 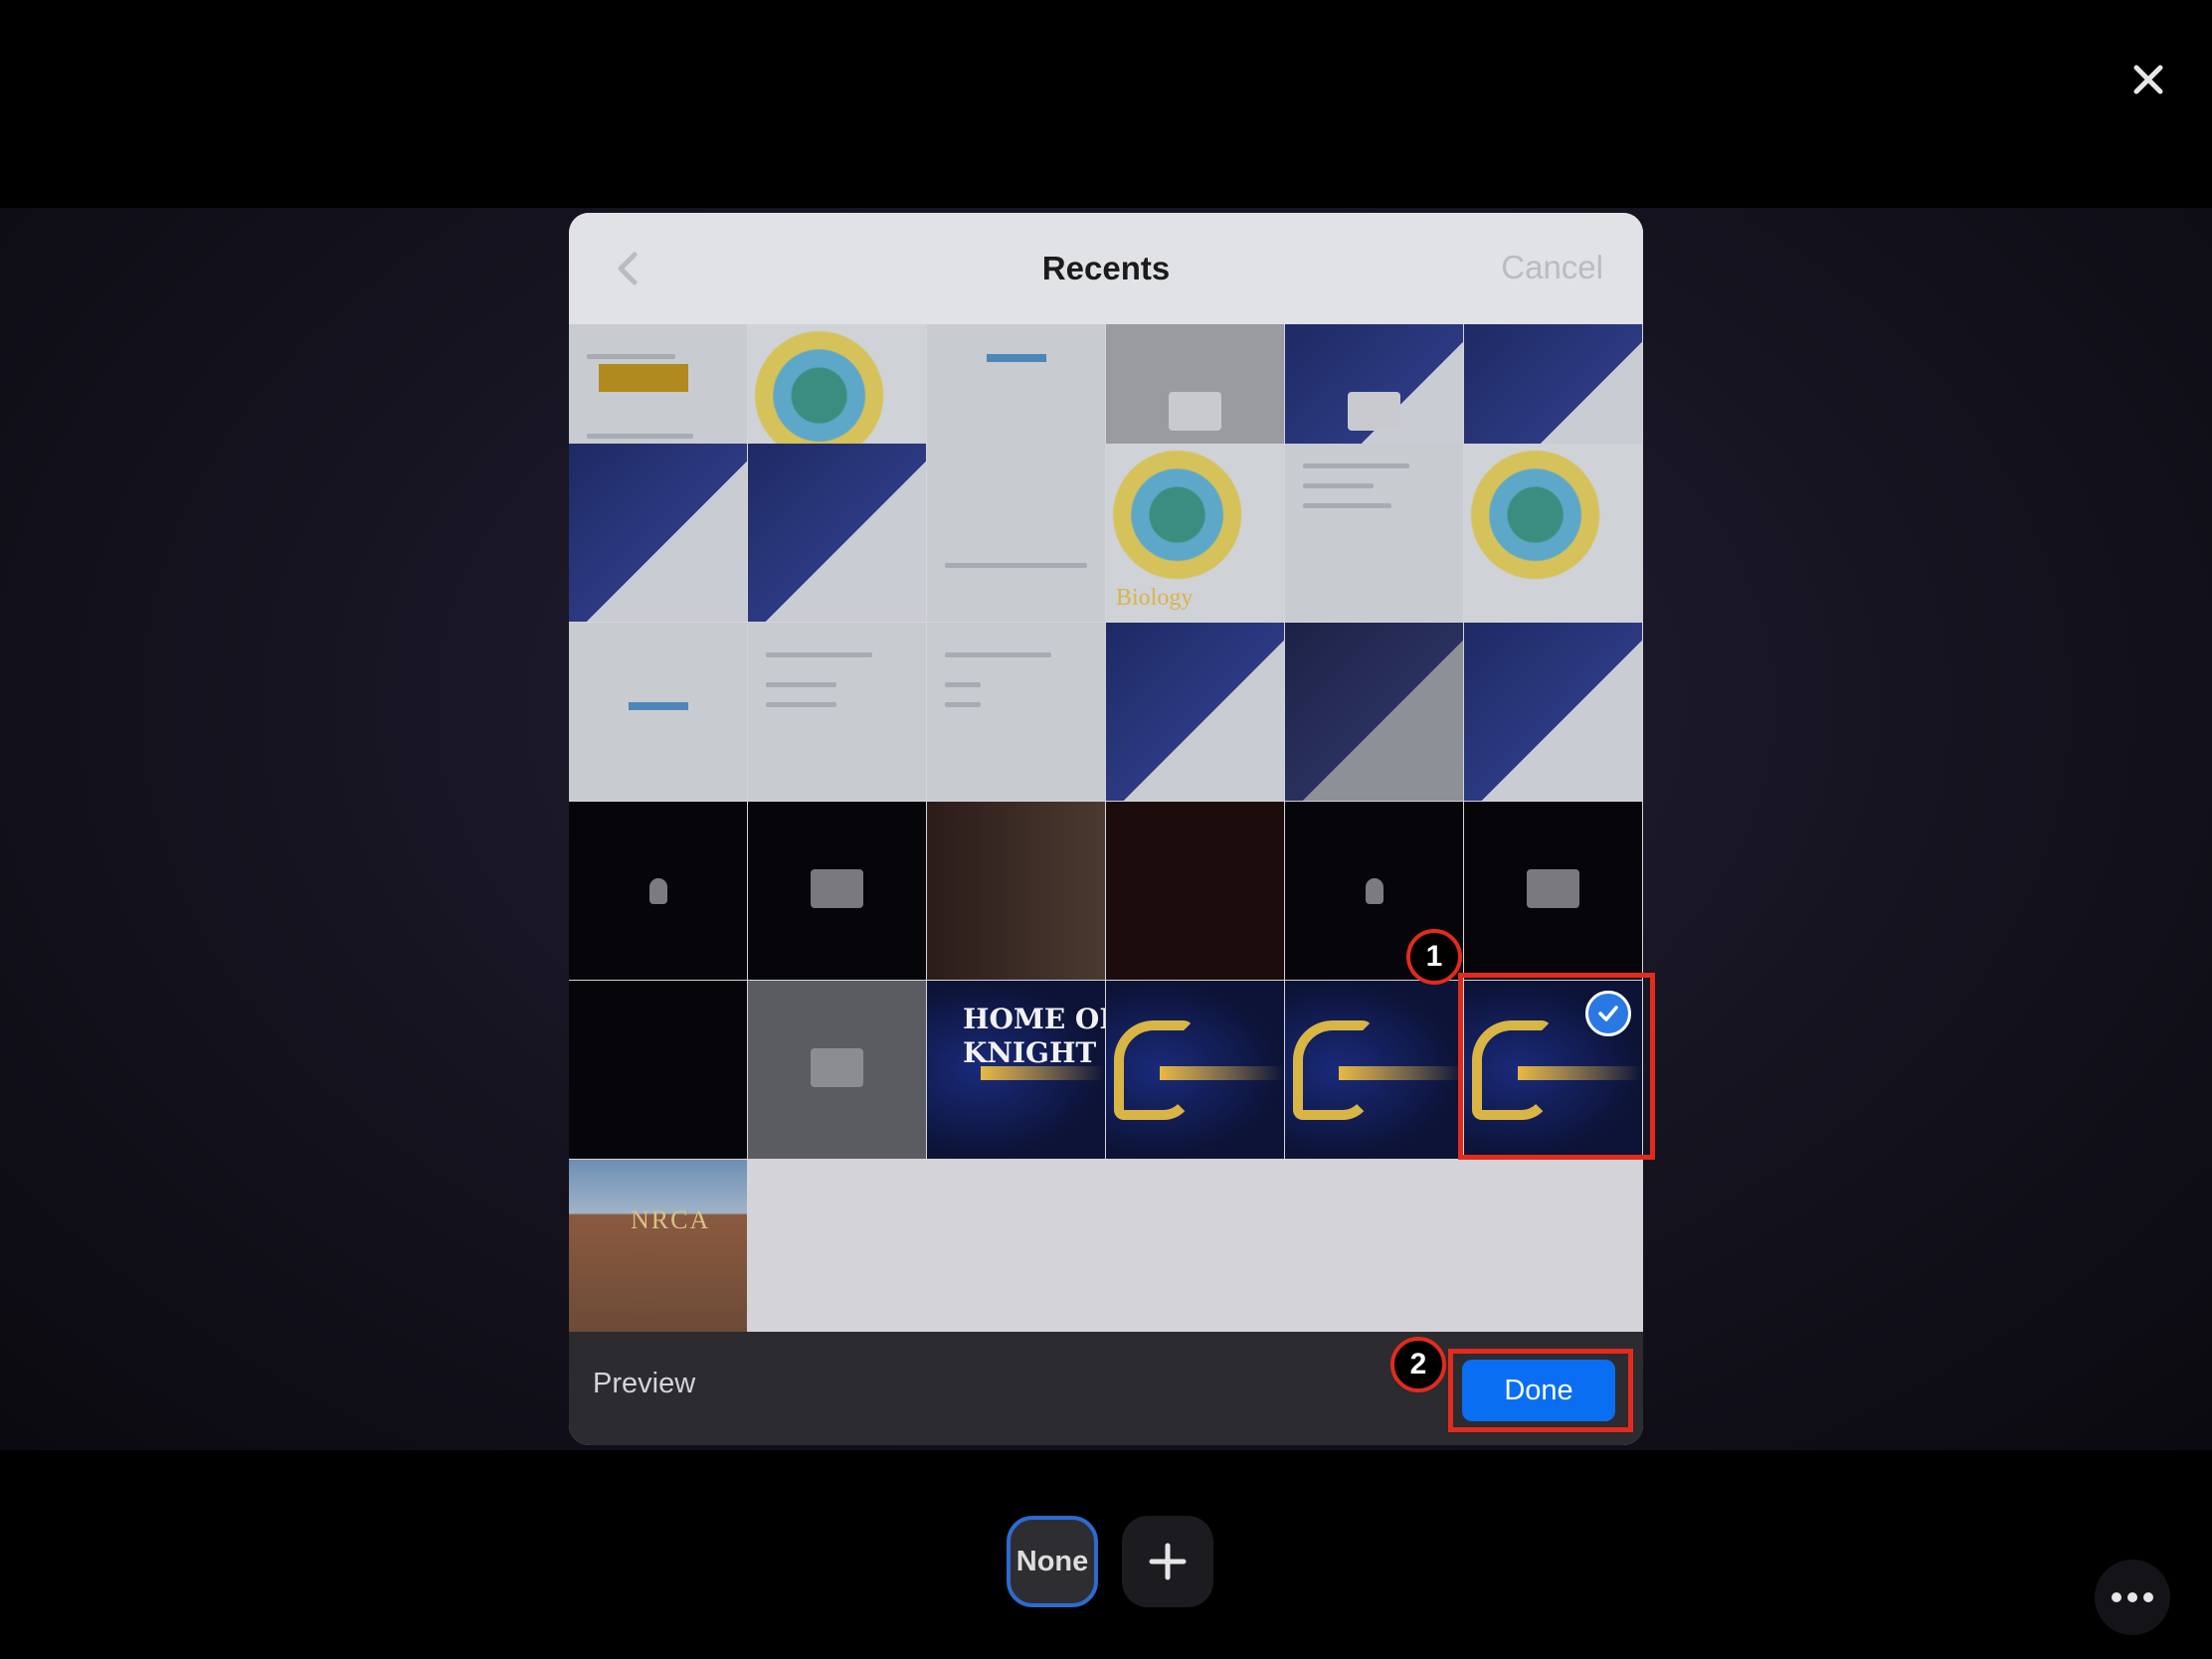 I want to click on picker-title: Recents, so click(x=1106, y=268).